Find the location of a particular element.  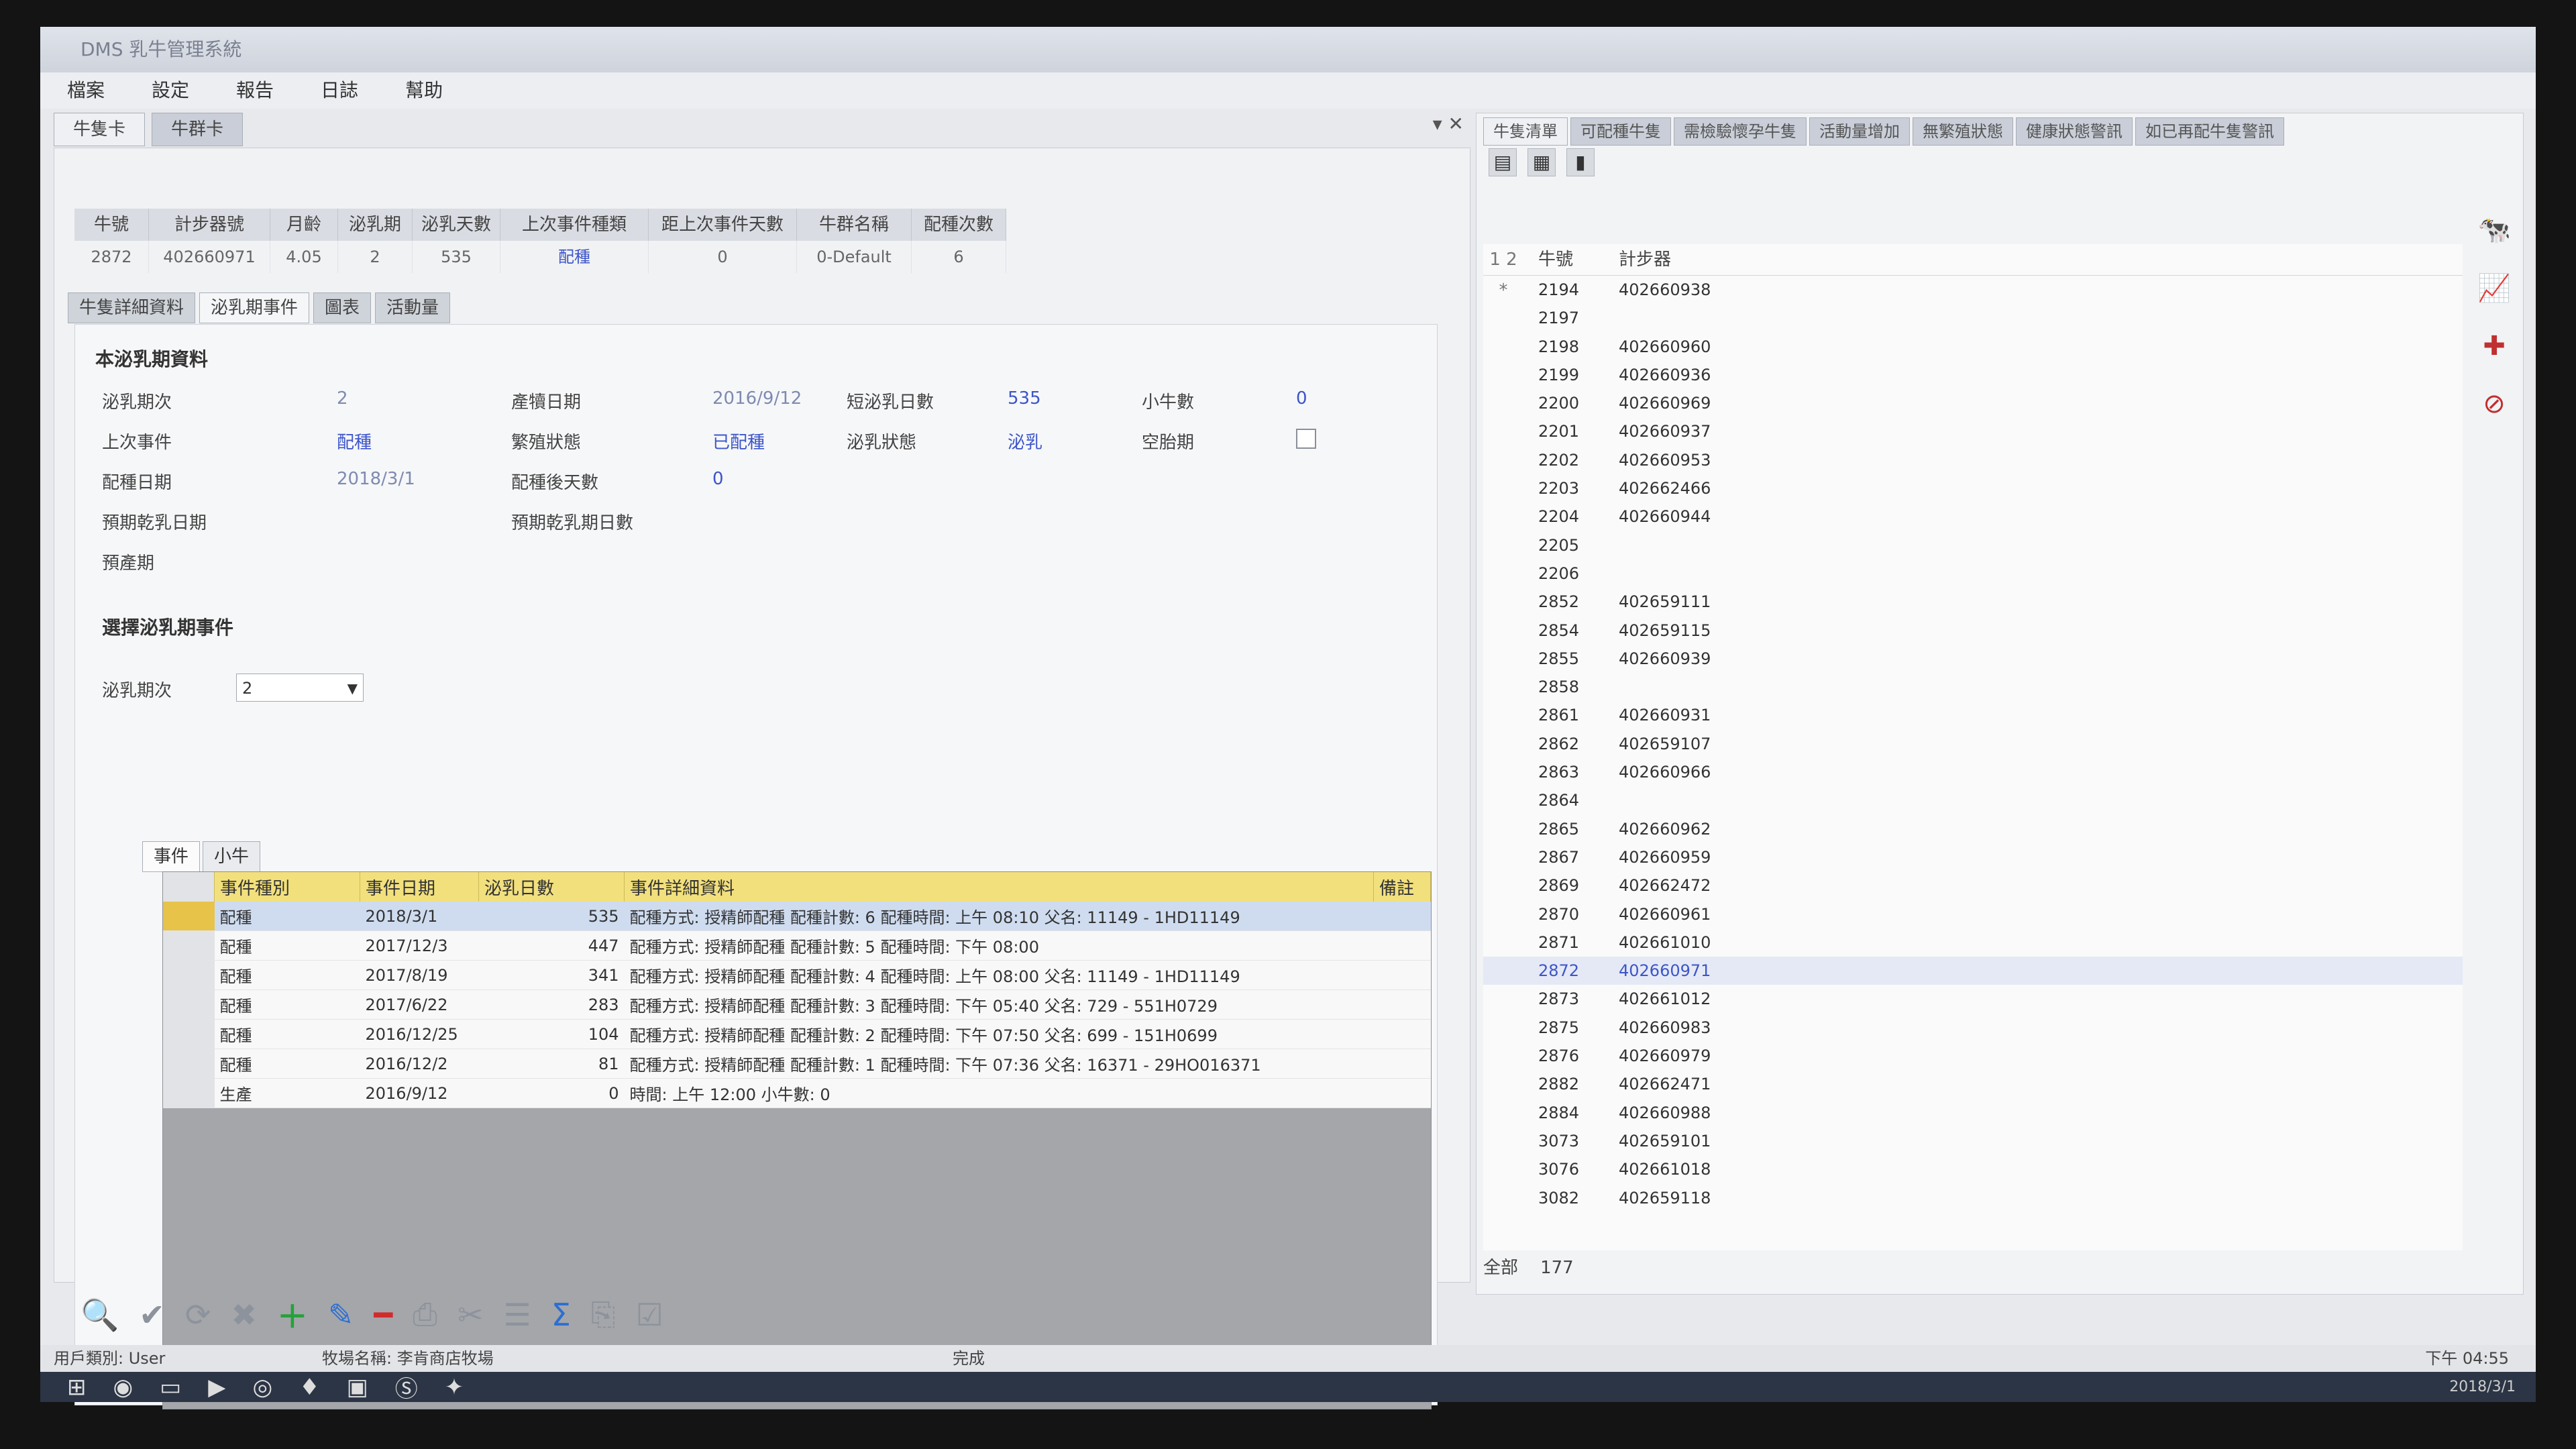

col-event-notes: 備註 is located at coordinates (1402, 887).